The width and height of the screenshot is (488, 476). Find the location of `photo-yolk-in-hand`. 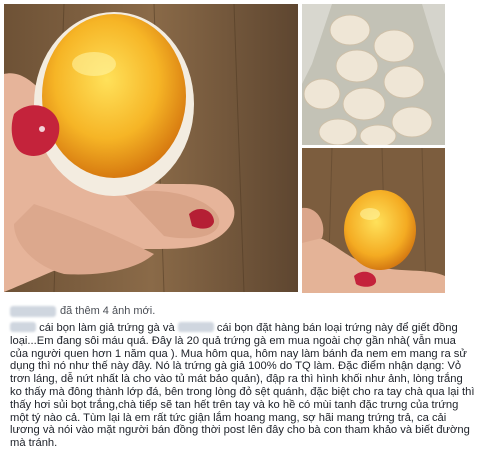

photo-yolk-in-hand is located at coordinates (373, 220).